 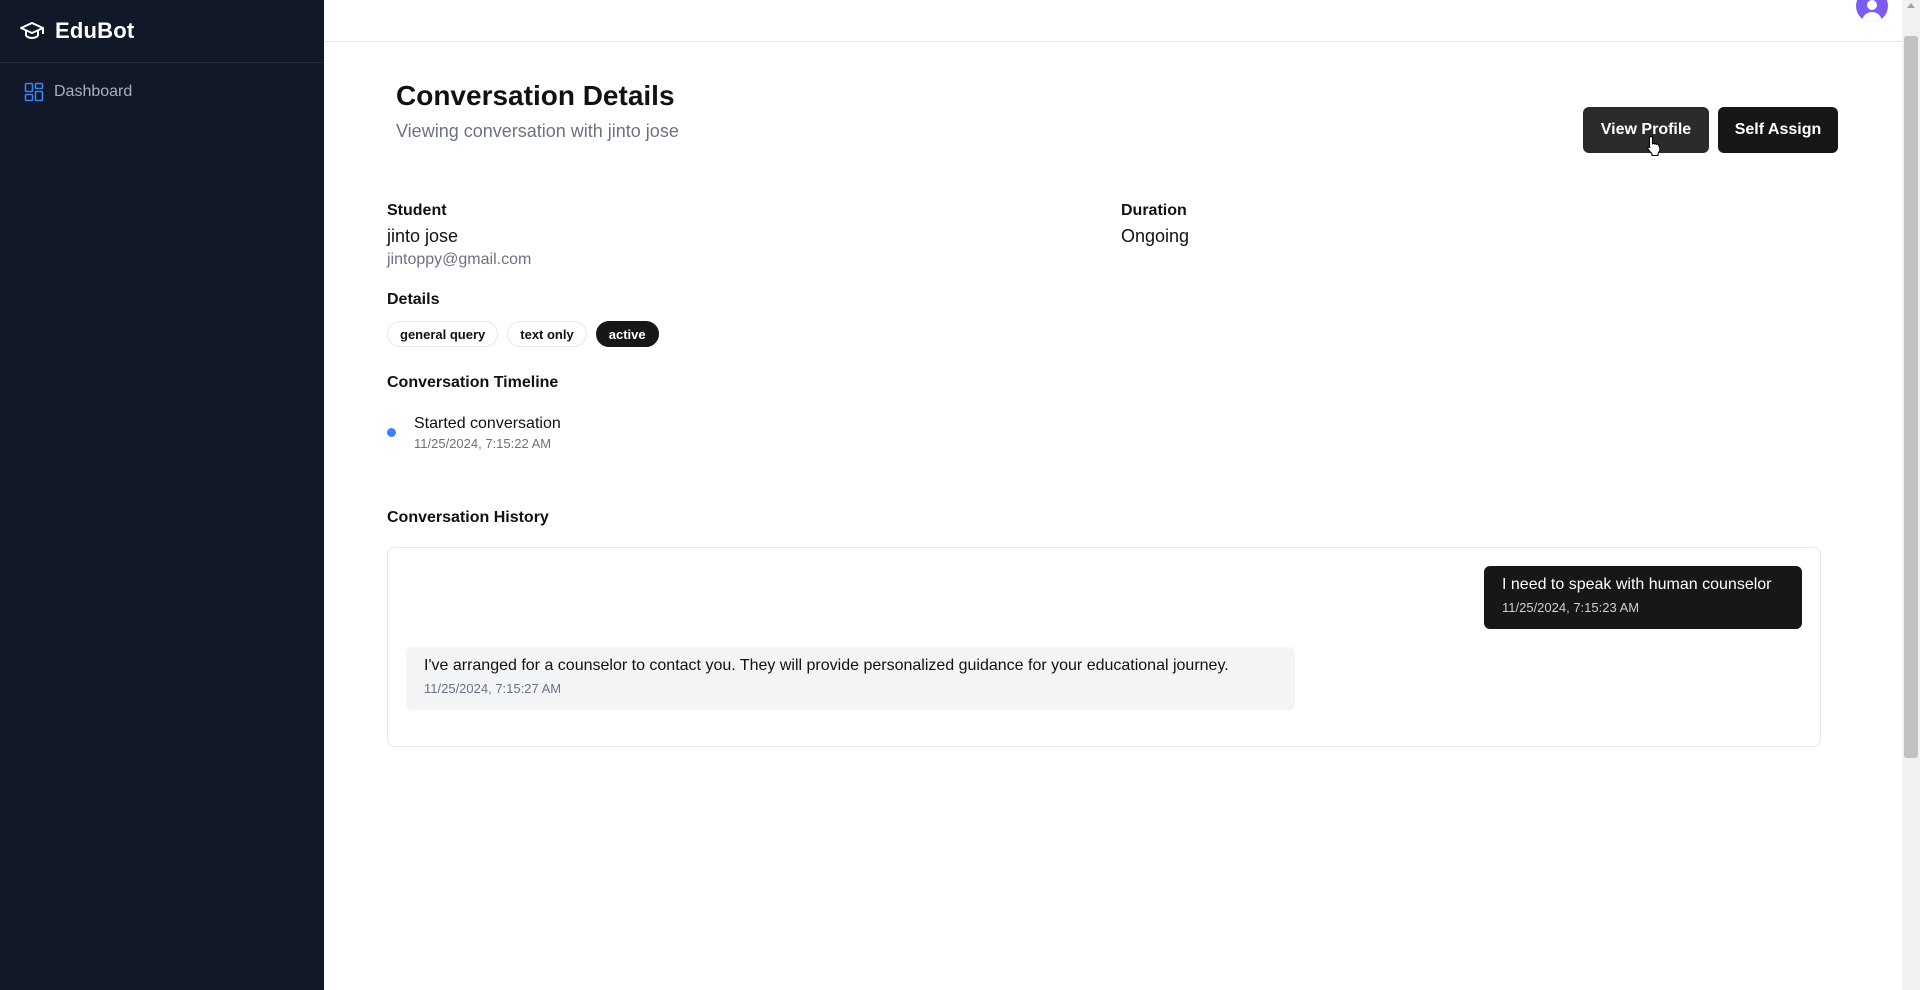 What do you see at coordinates (1155, 236) in the screenshot?
I see `duration-value: Ongoing` at bounding box center [1155, 236].